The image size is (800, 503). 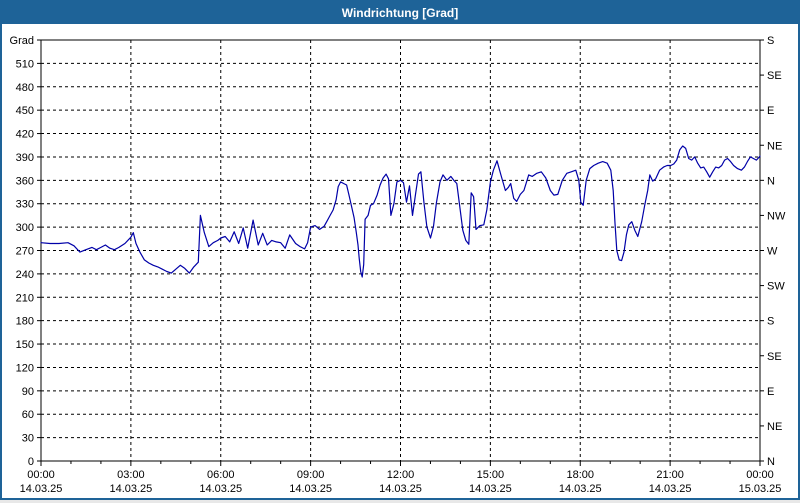 What do you see at coordinates (25, 252) in the screenshot?
I see `y-axis-label: 270` at bounding box center [25, 252].